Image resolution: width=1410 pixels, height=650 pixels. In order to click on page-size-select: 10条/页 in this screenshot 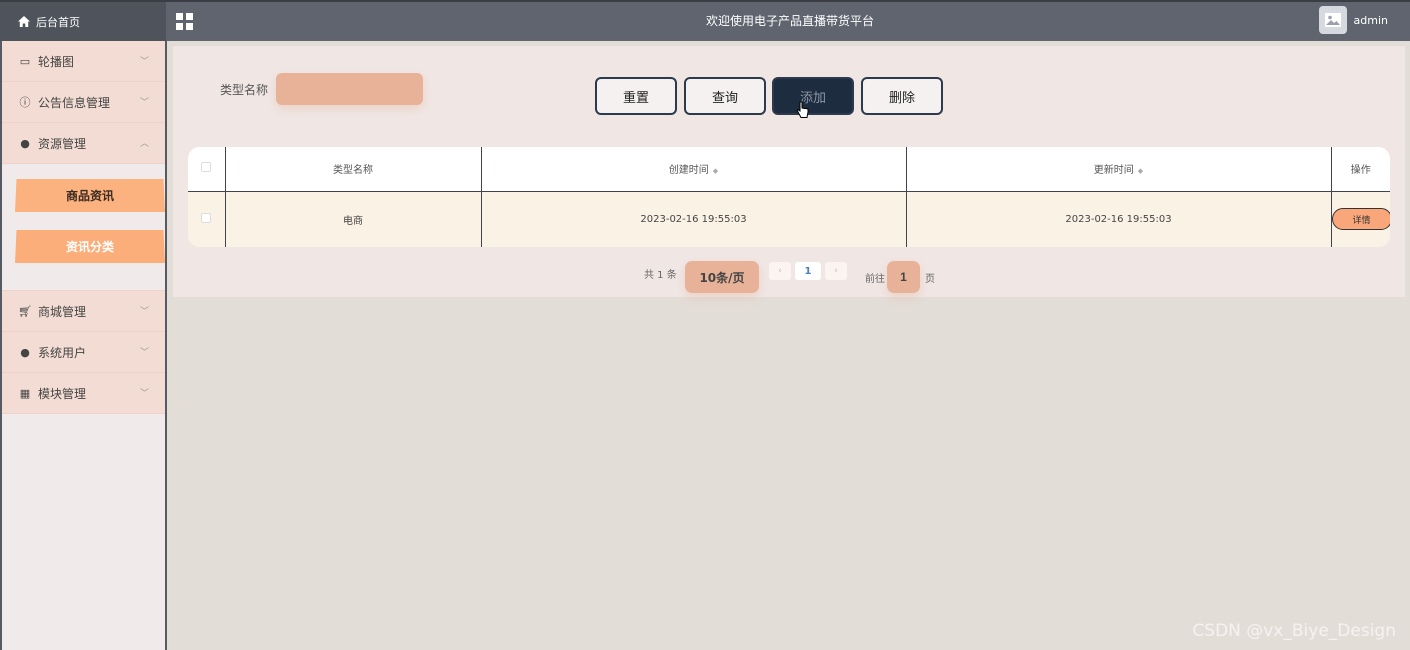, I will do `click(722, 277)`.